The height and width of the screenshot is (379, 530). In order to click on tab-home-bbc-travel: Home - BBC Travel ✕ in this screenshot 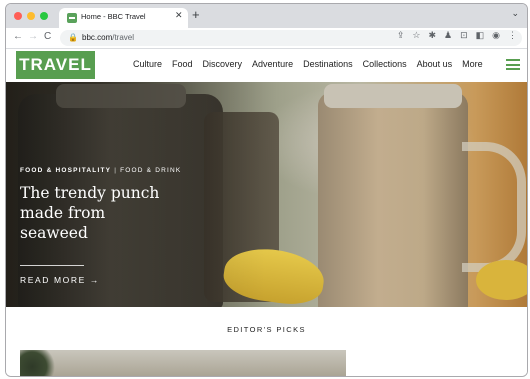, I will do `click(123, 18)`.